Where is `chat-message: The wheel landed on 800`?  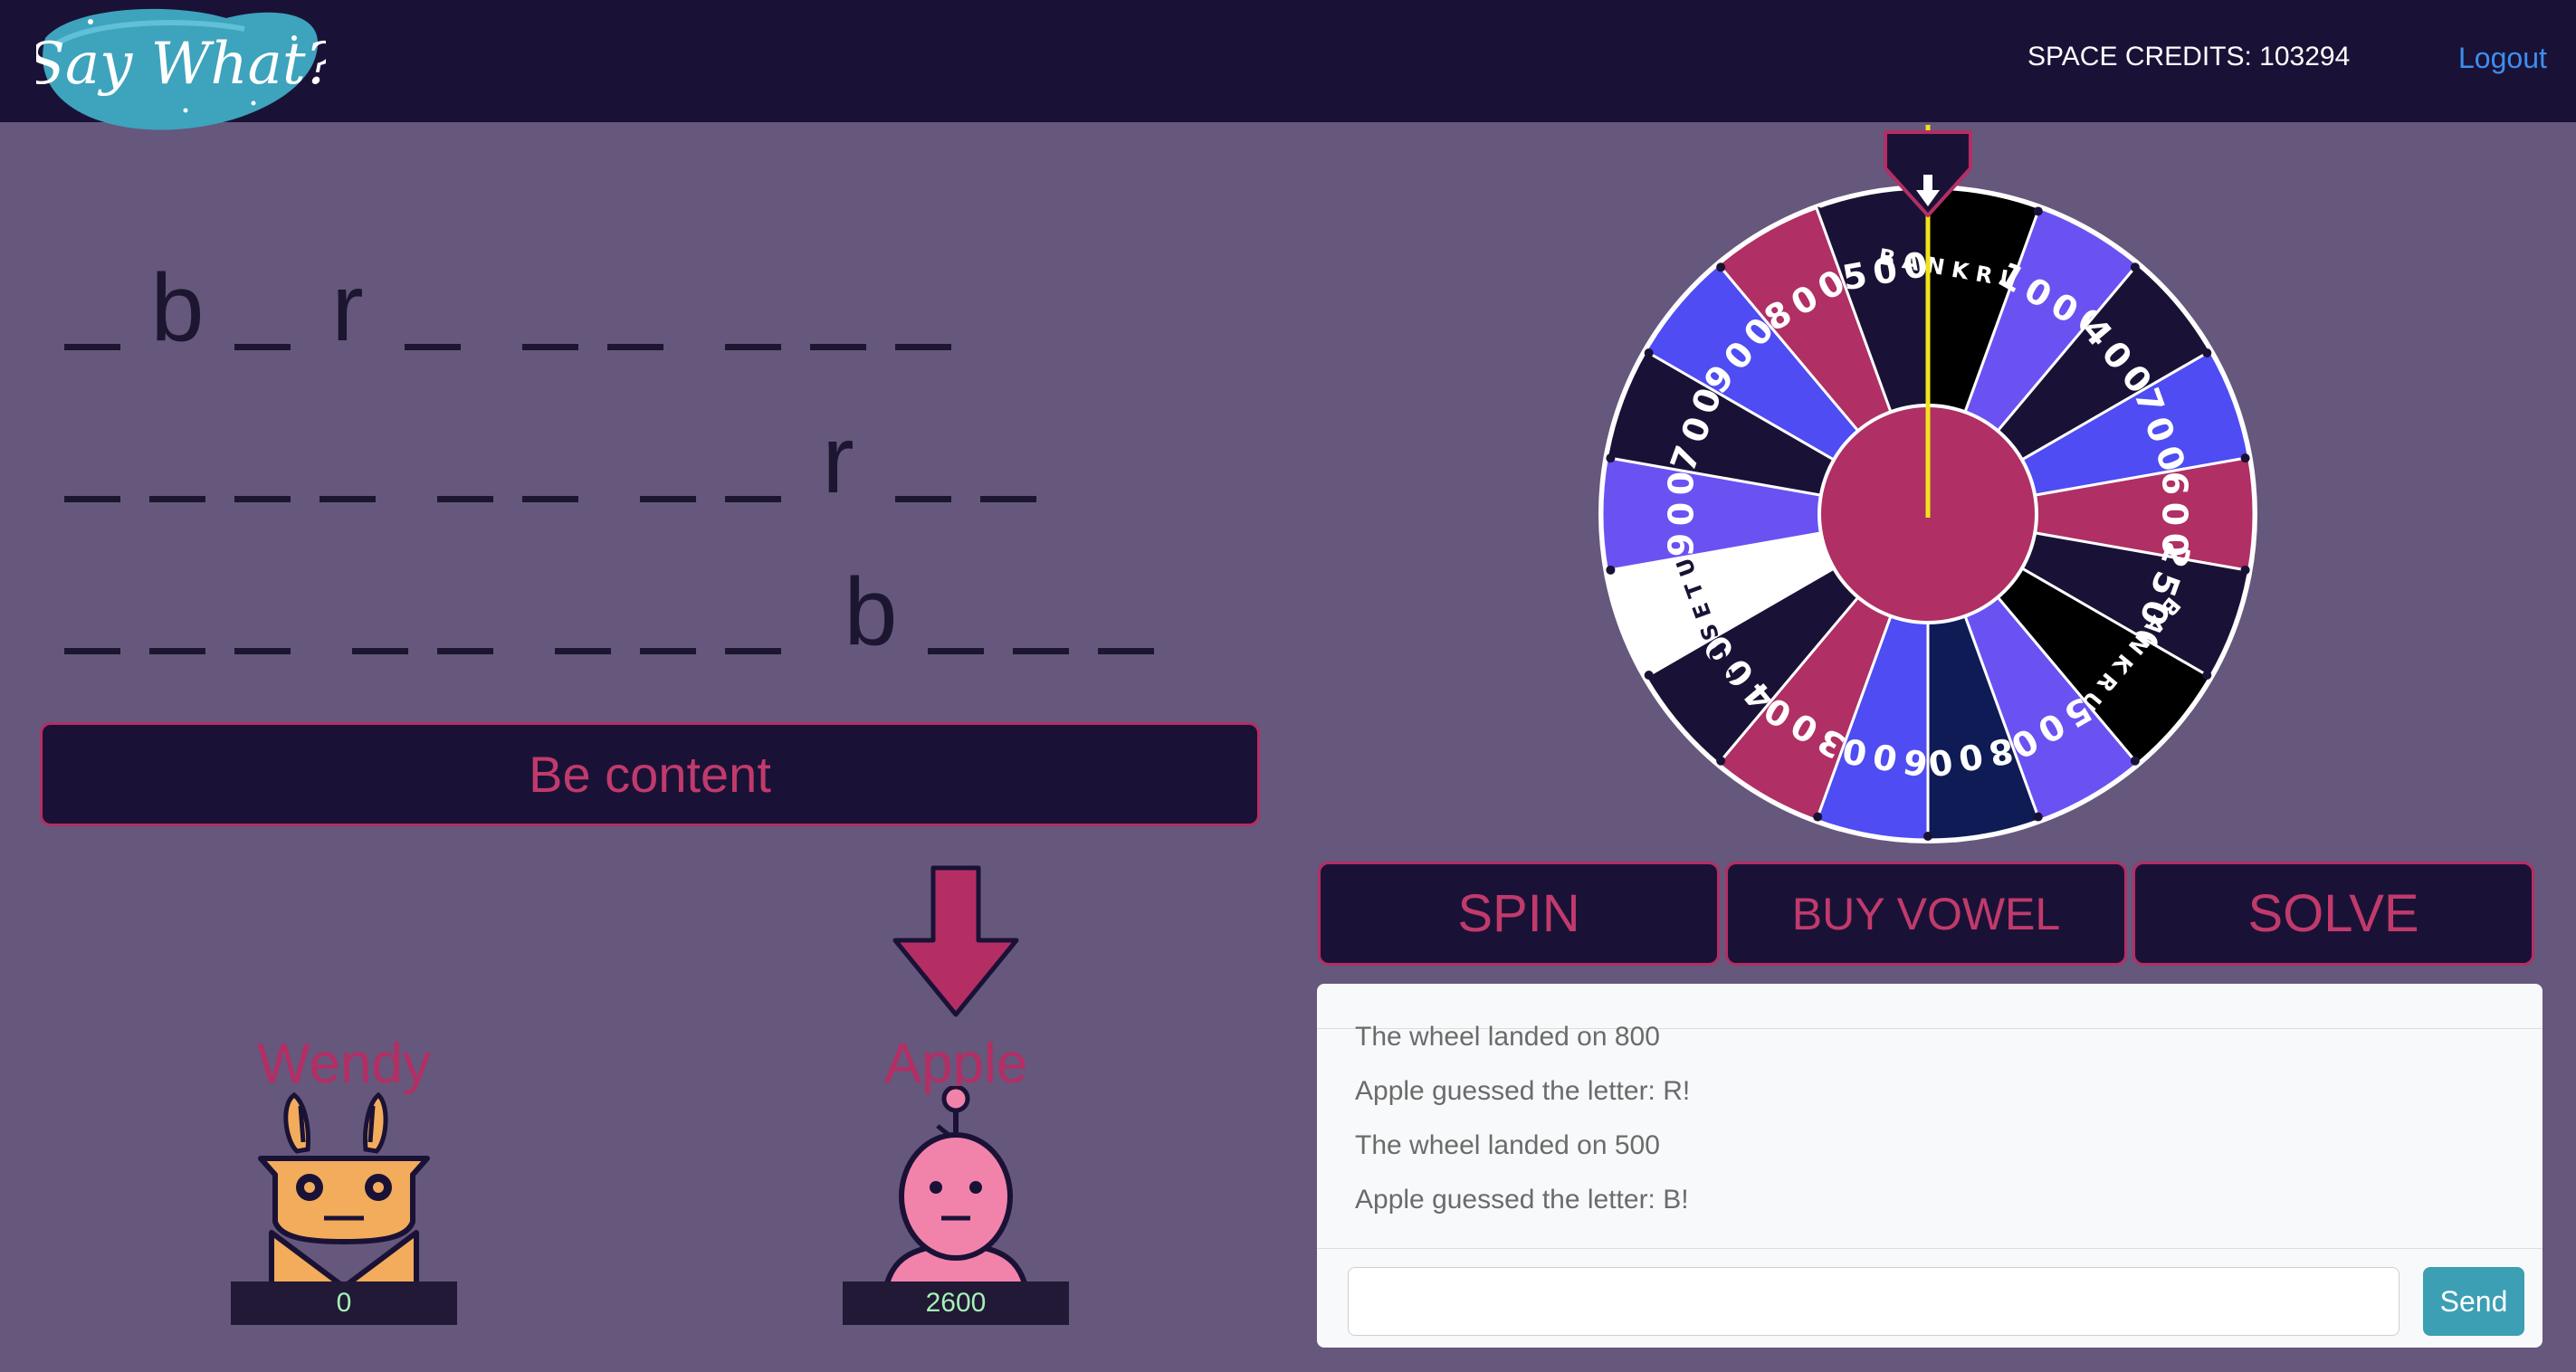 chat-message: The wheel landed on 800 is located at coordinates (1507, 1037).